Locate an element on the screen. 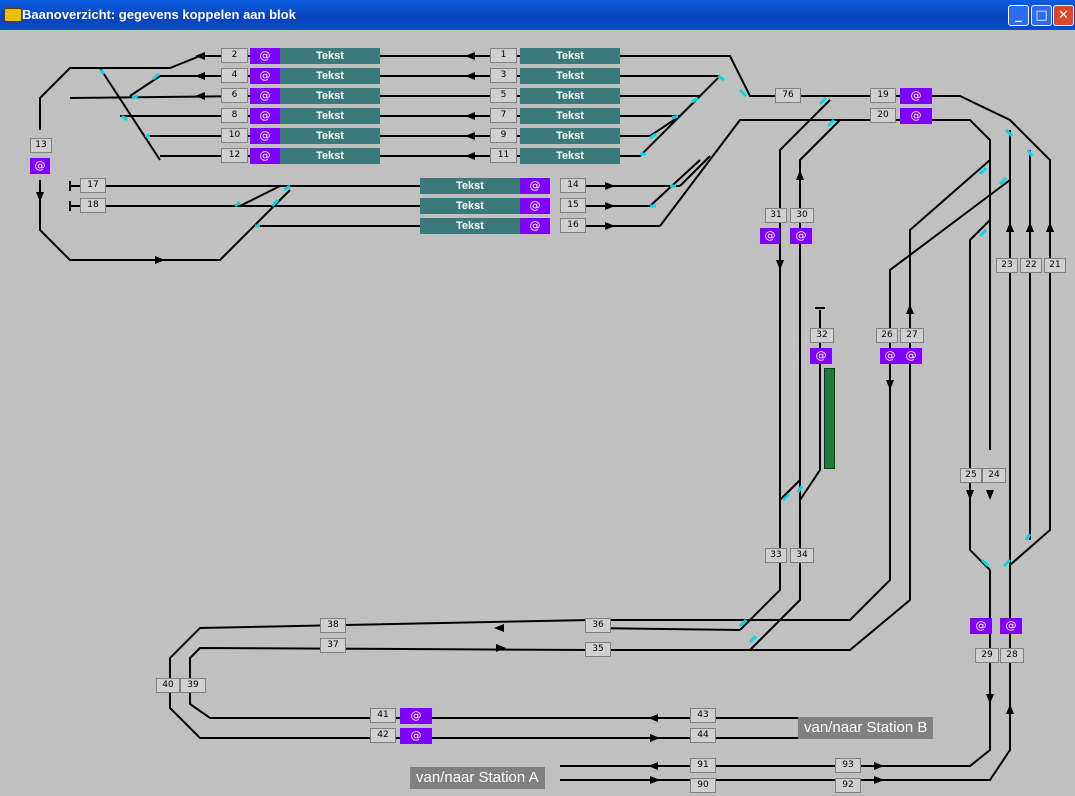  block-label-8: 8 is located at coordinates (234, 115).